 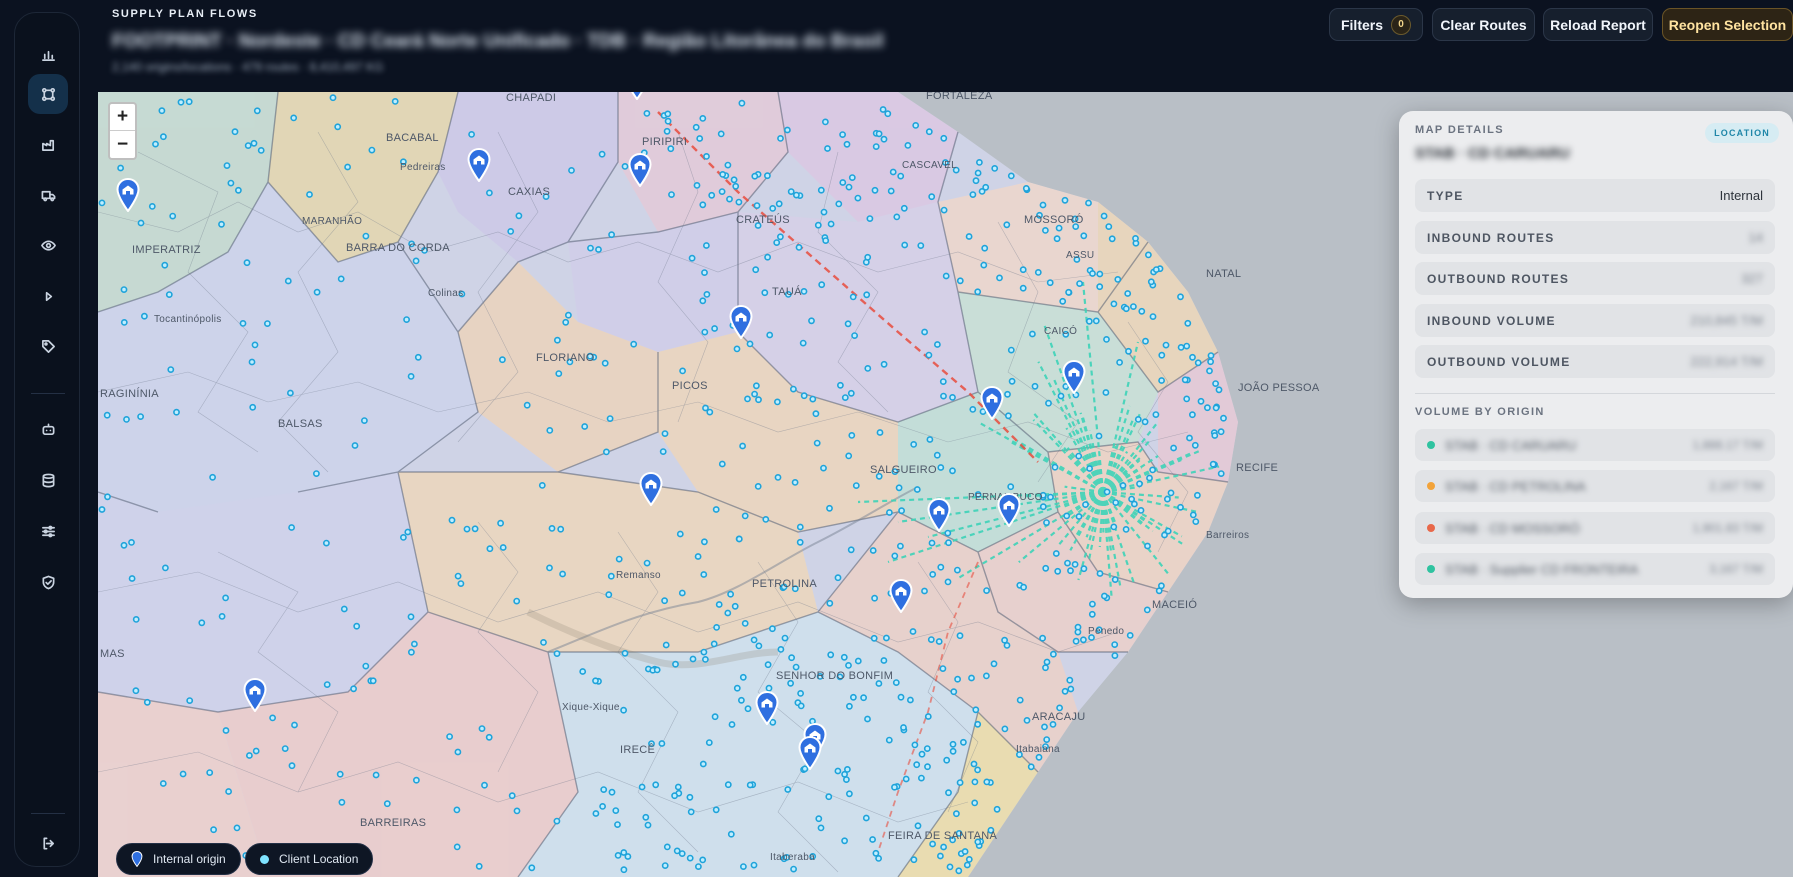 I want to click on zoom-in-button: +, so click(x=122, y=117).